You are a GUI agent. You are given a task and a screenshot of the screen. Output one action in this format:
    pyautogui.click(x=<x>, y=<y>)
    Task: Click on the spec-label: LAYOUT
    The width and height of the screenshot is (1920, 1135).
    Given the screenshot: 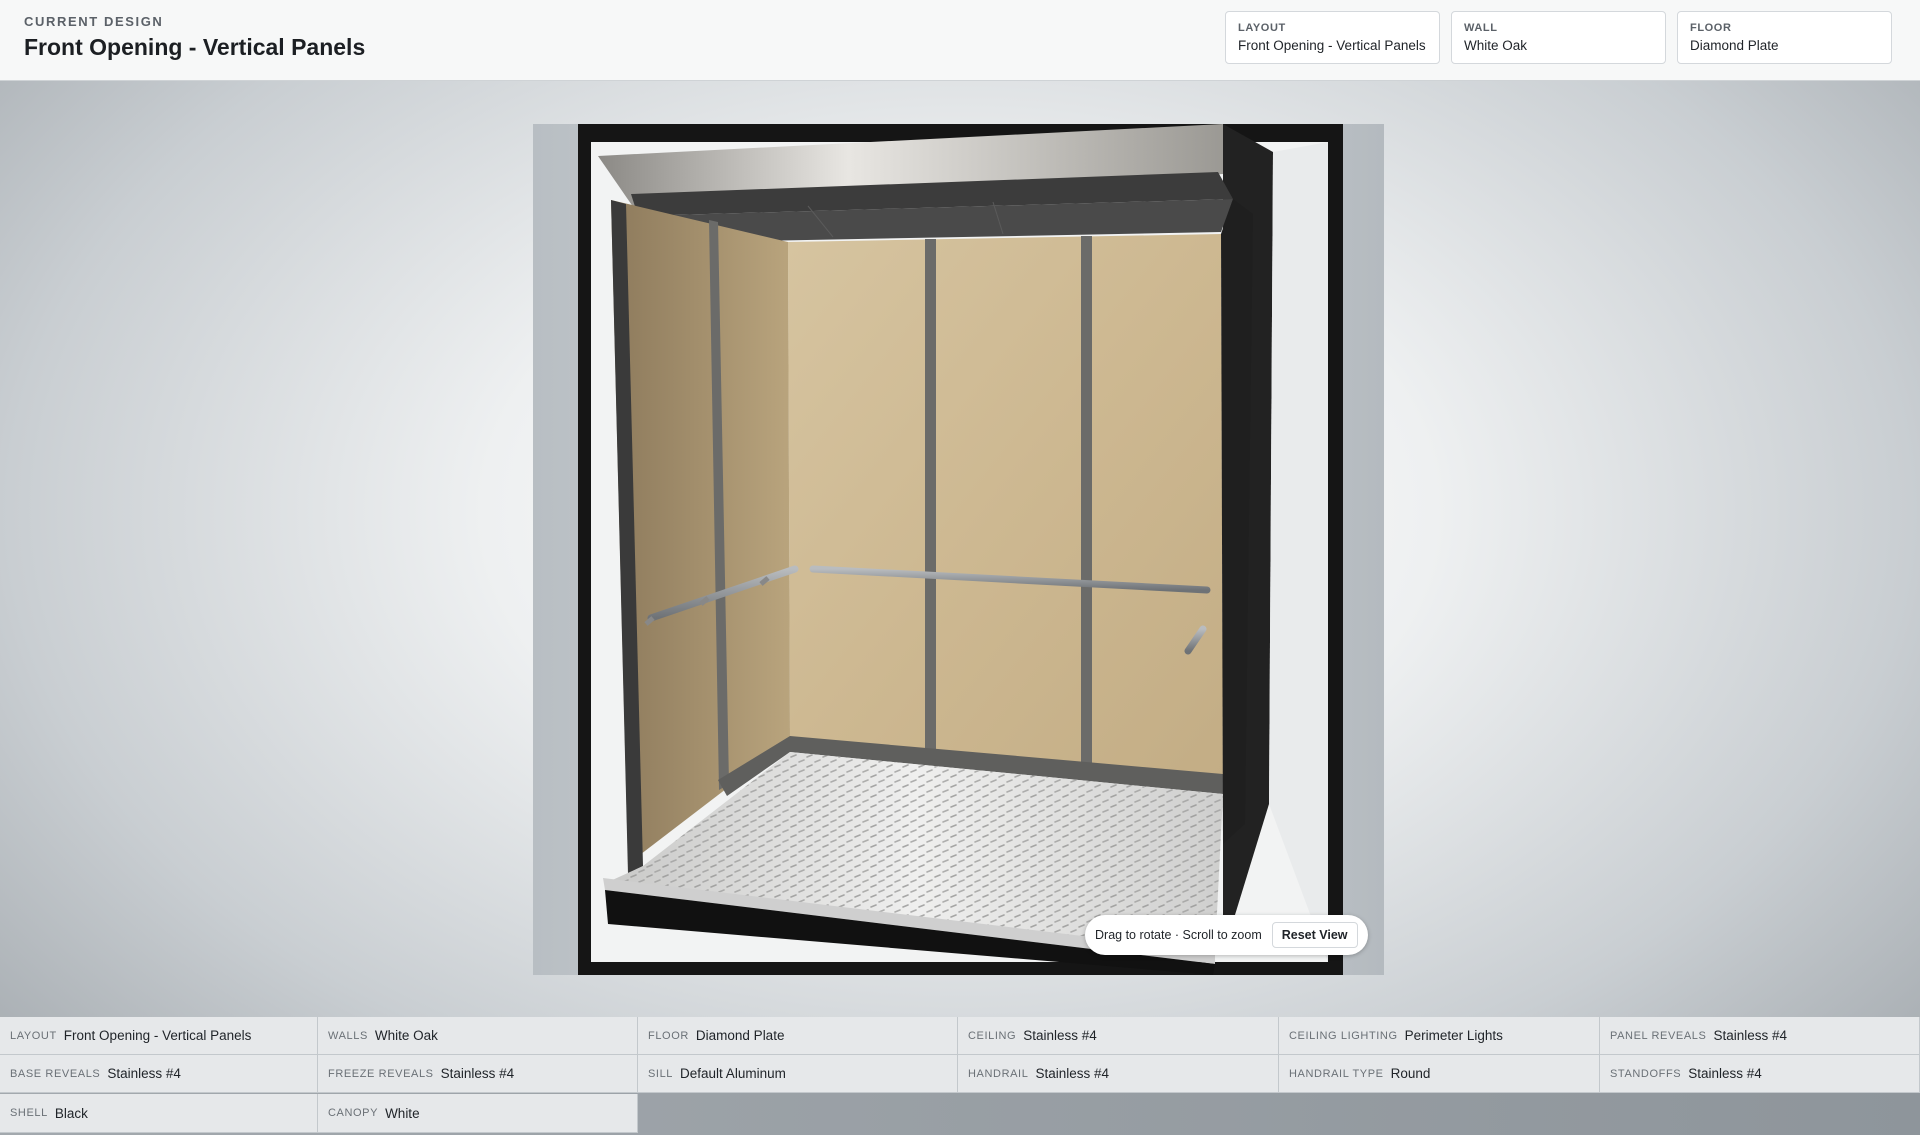 What is the action you would take?
    pyautogui.click(x=33, y=1035)
    